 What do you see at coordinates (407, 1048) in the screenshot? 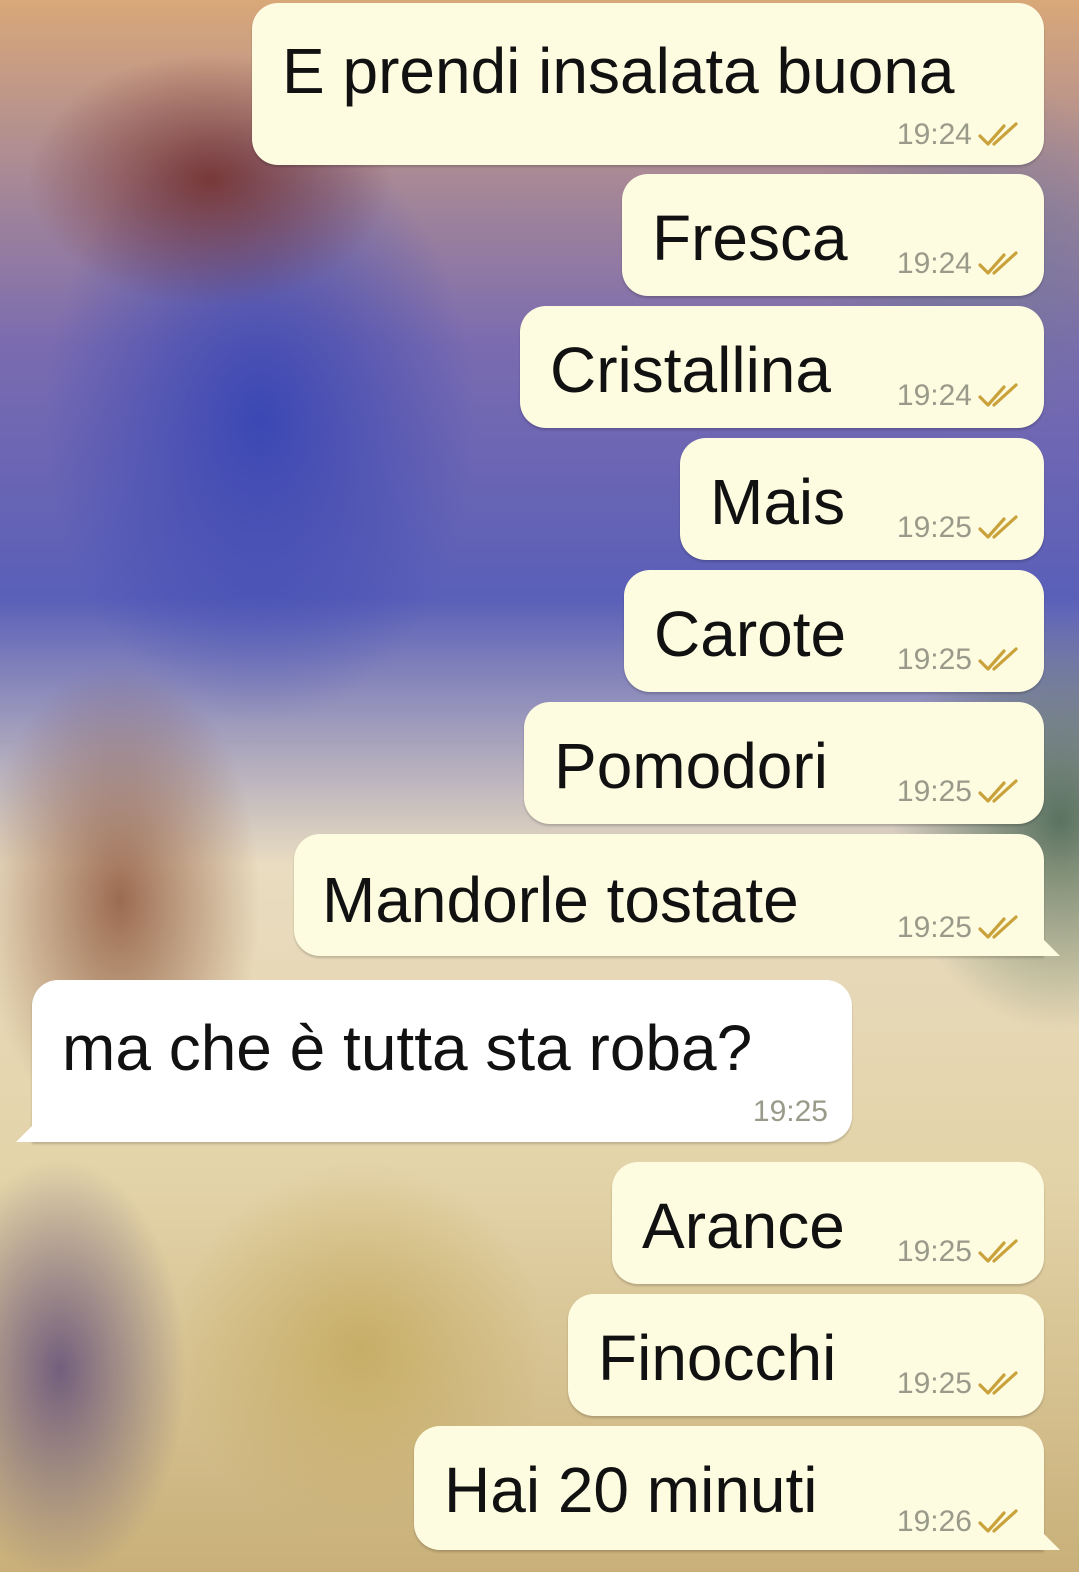
I see `message-text: ma che è tutta sta roba?` at bounding box center [407, 1048].